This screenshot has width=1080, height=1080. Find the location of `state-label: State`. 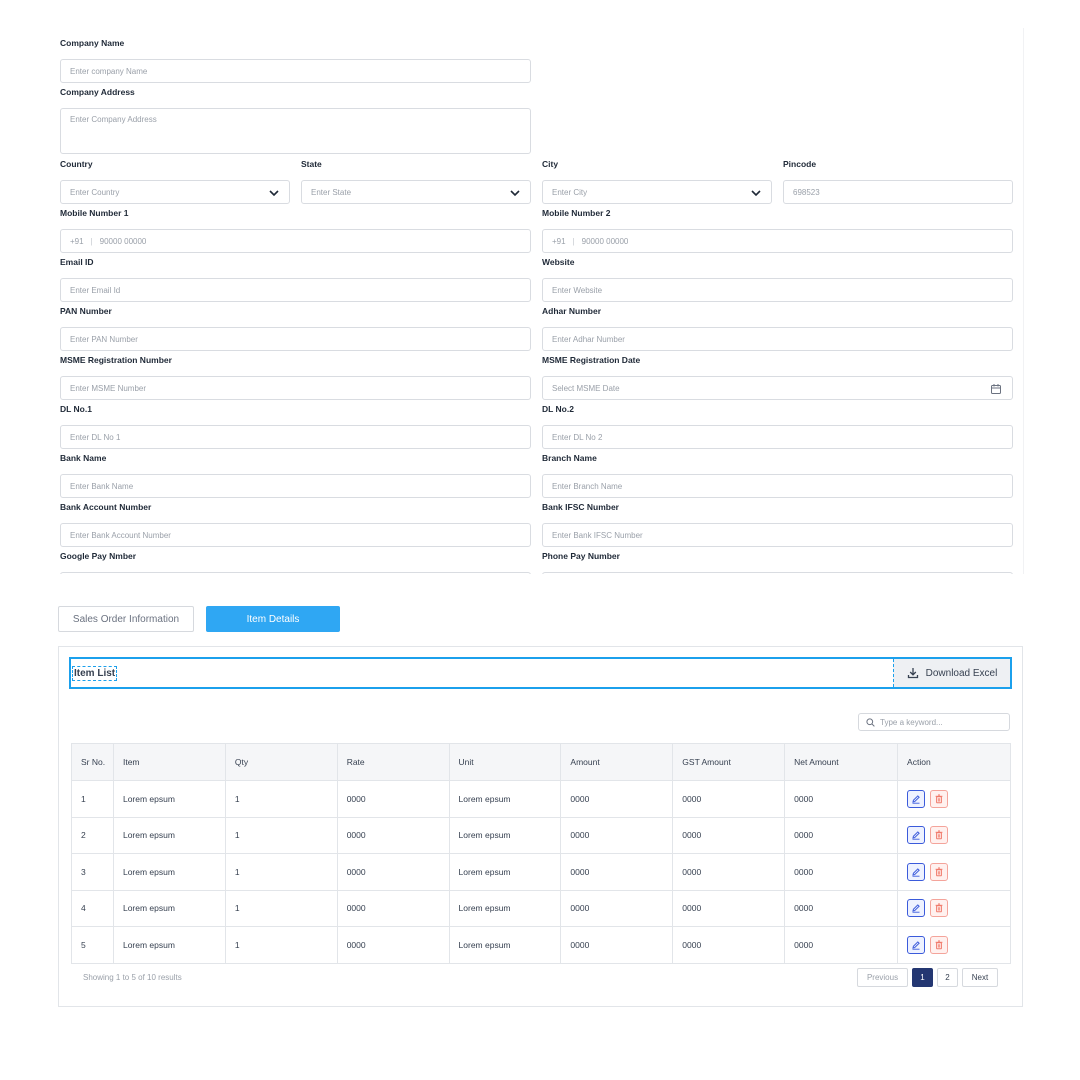

state-label: State is located at coordinates (311, 164).